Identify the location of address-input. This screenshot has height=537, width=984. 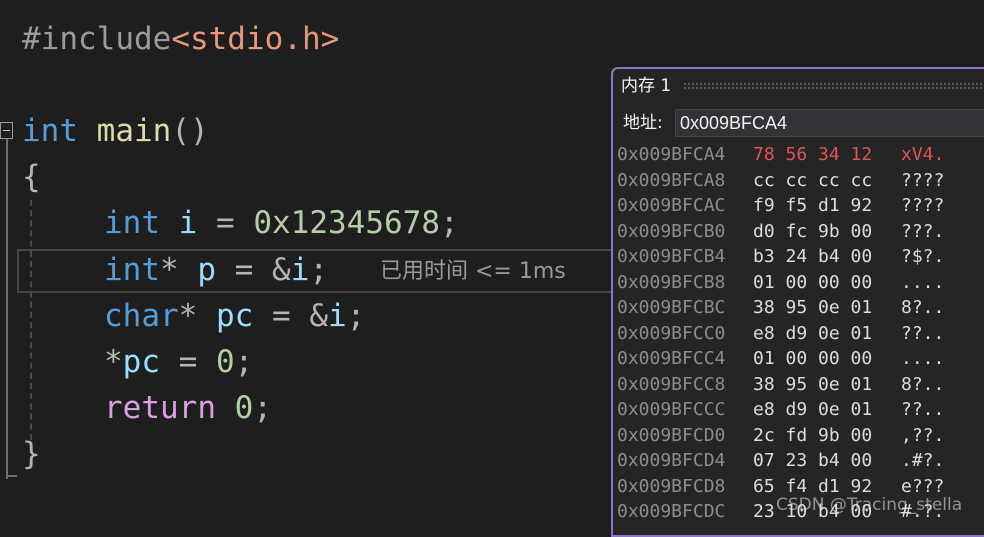
(829, 123).